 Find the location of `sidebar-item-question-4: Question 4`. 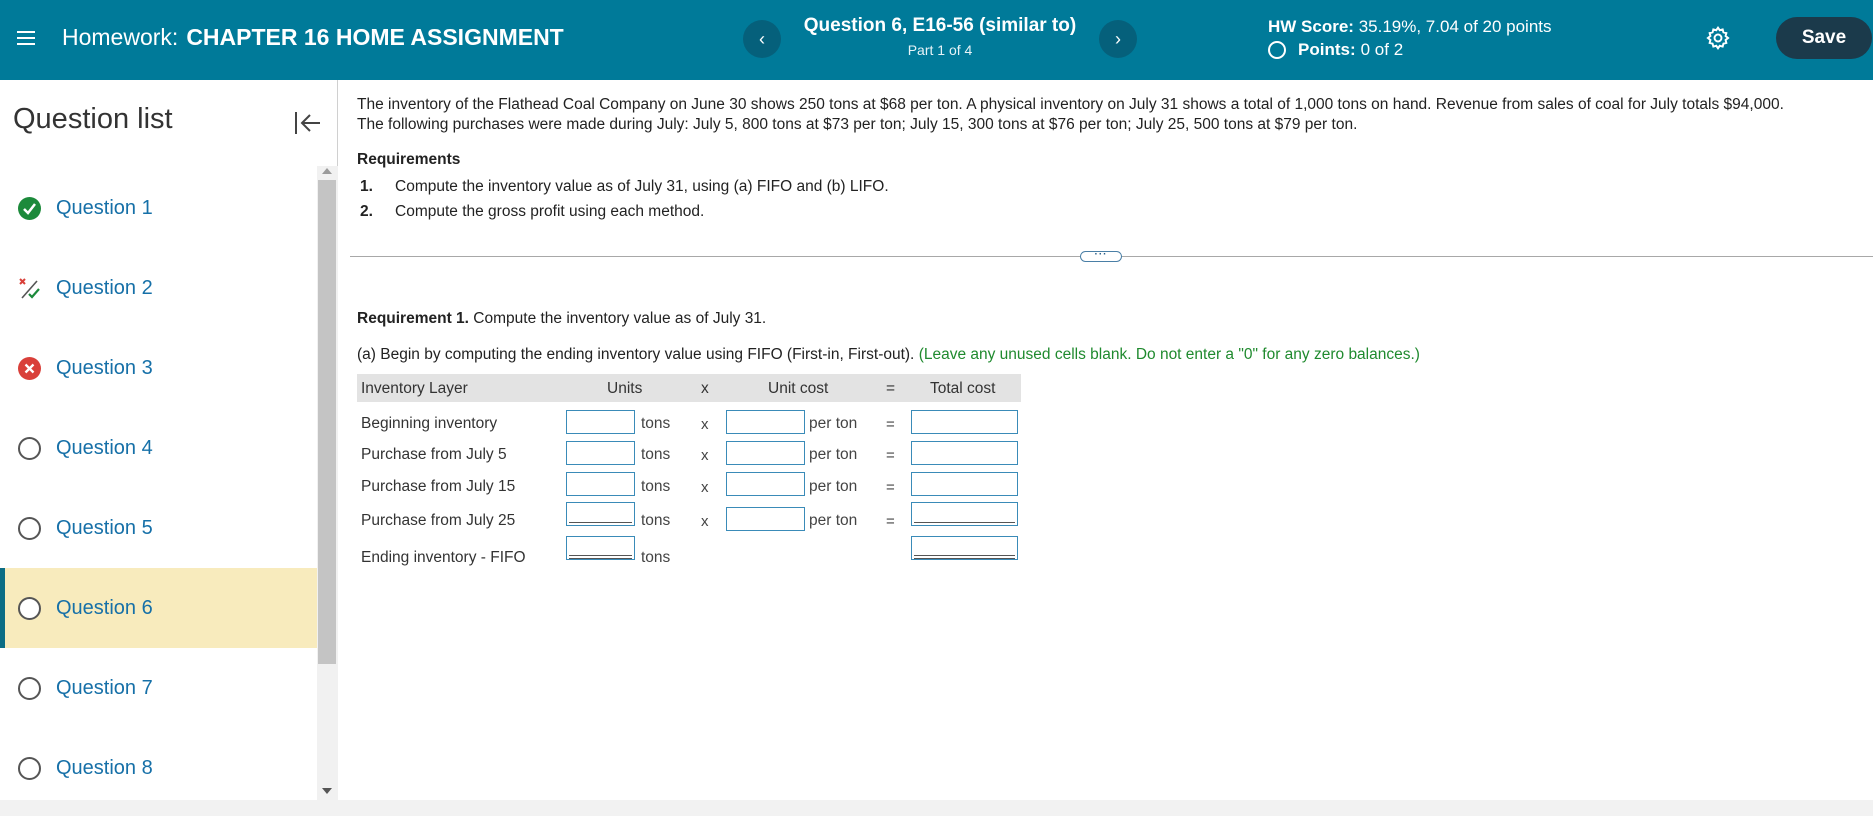

sidebar-item-question-4: Question 4 is located at coordinates (158, 448).